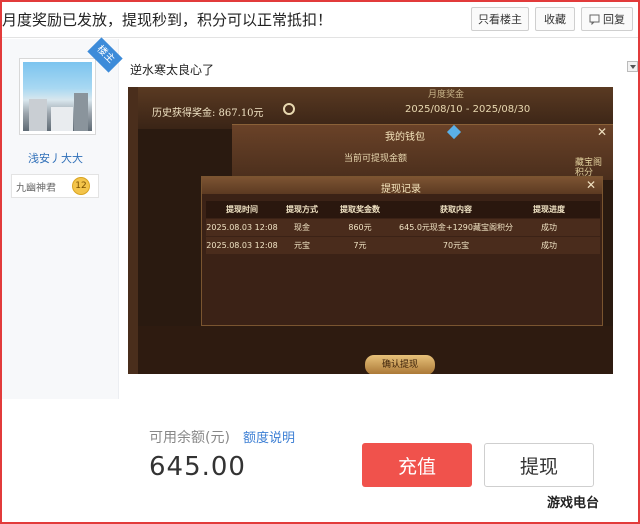  Describe the element at coordinates (573, 503) in the screenshot. I see `watermark-text: 游戏电台` at that location.